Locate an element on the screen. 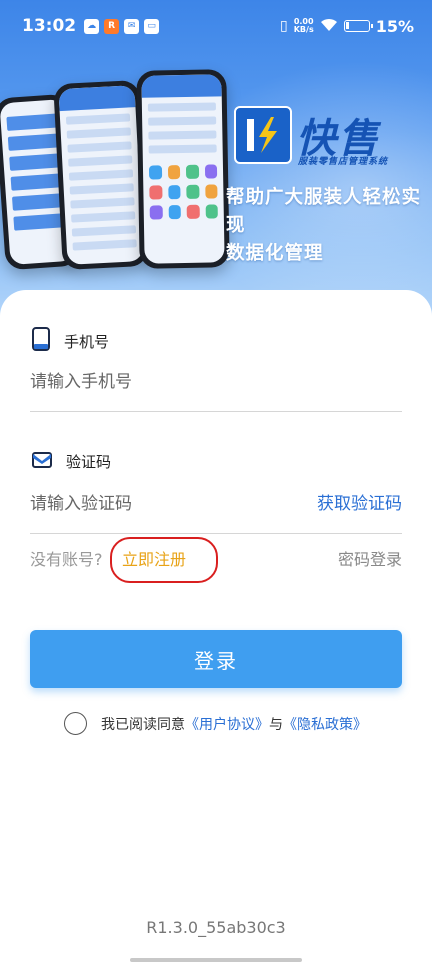 This screenshot has width=432, height=964. brand-subtitle: 服装零售店管理系统 is located at coordinates (343, 162).